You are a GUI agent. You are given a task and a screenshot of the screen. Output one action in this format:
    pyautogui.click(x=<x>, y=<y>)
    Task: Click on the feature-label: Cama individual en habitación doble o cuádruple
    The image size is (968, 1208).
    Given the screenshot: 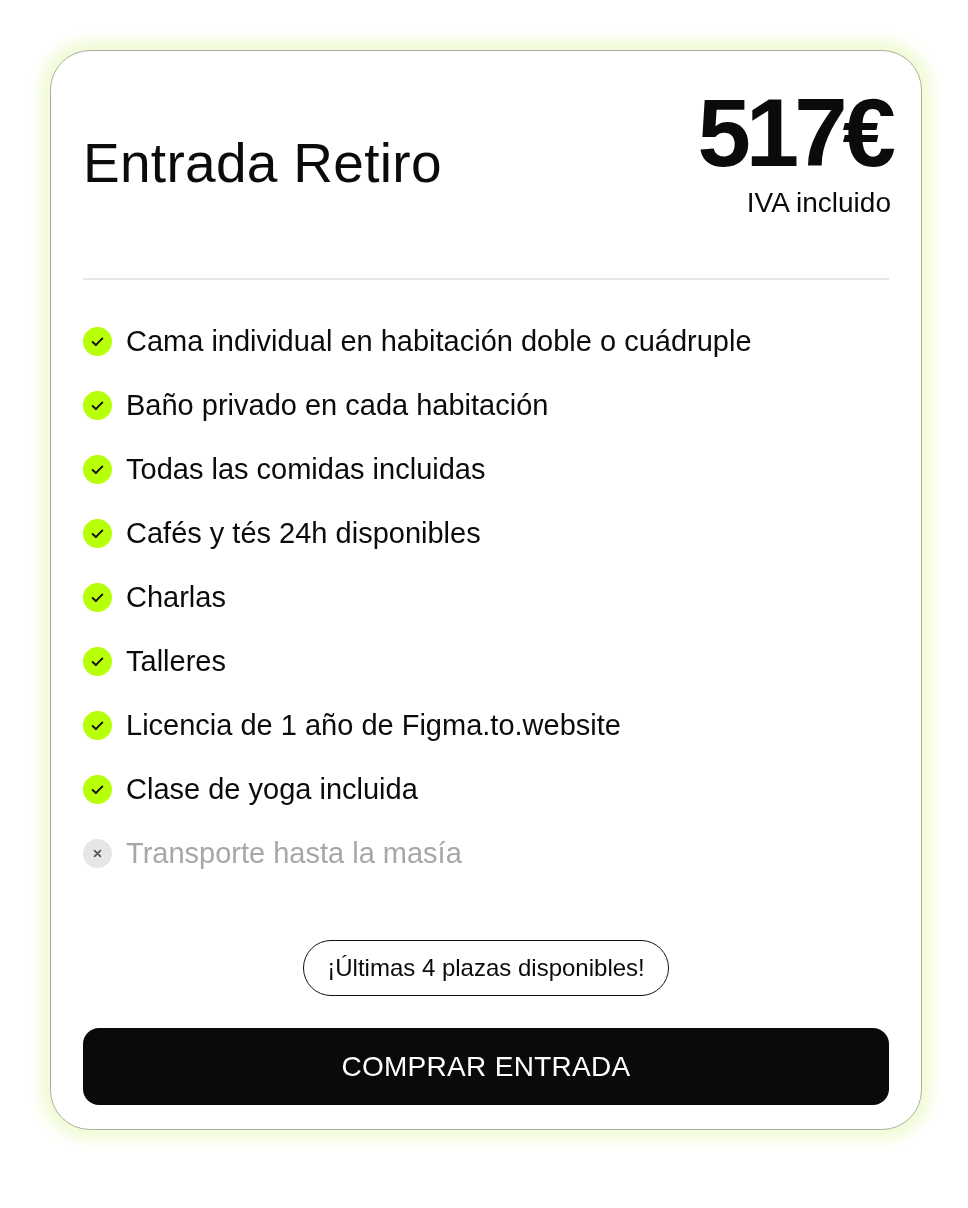 What is the action you would take?
    pyautogui.click(x=439, y=341)
    